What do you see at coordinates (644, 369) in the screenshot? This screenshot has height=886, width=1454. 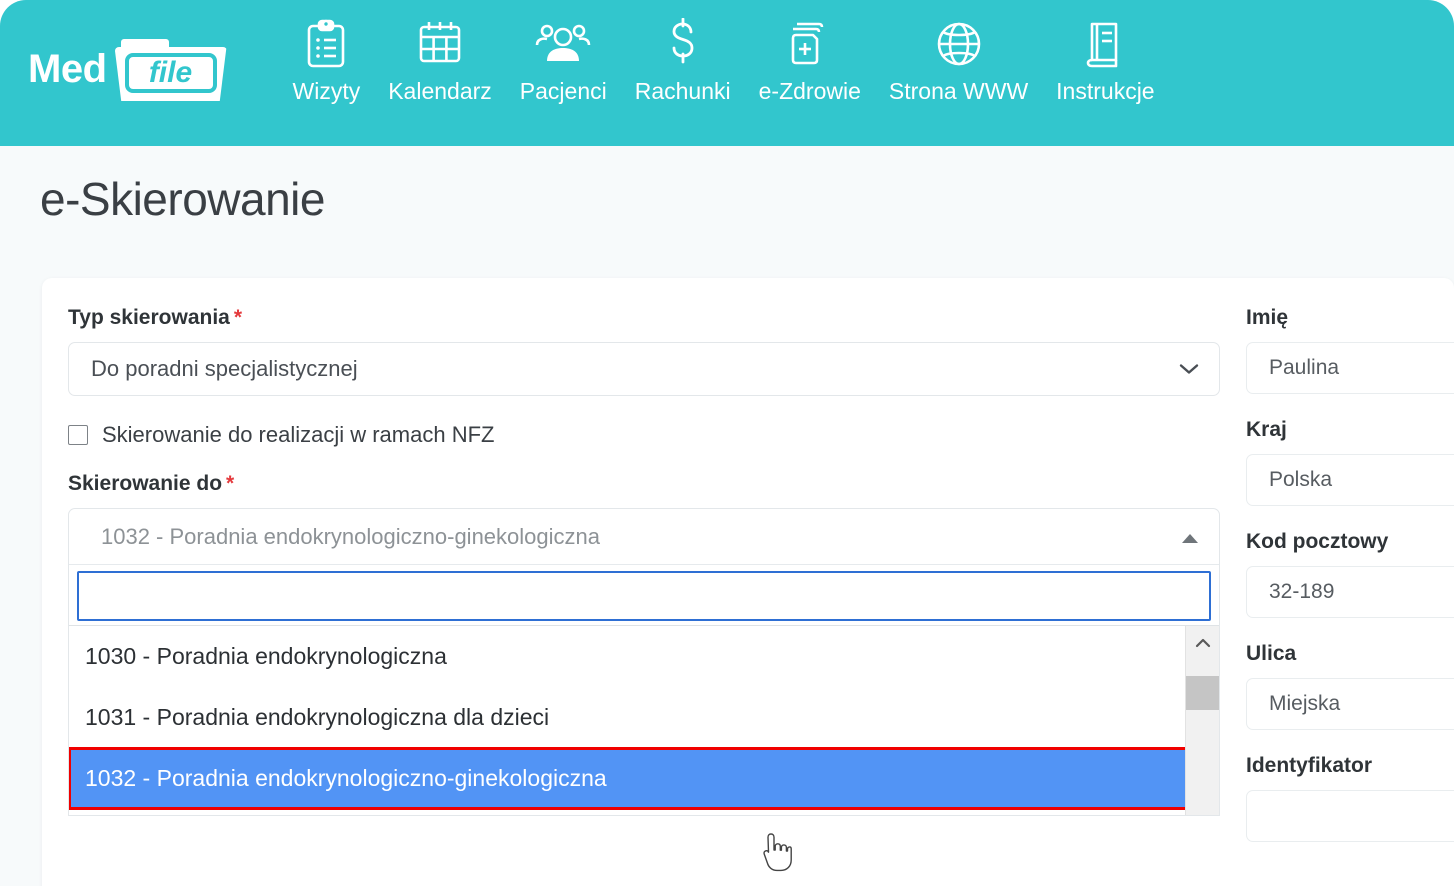 I see `select-typ-skierowania: Do poradni specjalistycznej` at bounding box center [644, 369].